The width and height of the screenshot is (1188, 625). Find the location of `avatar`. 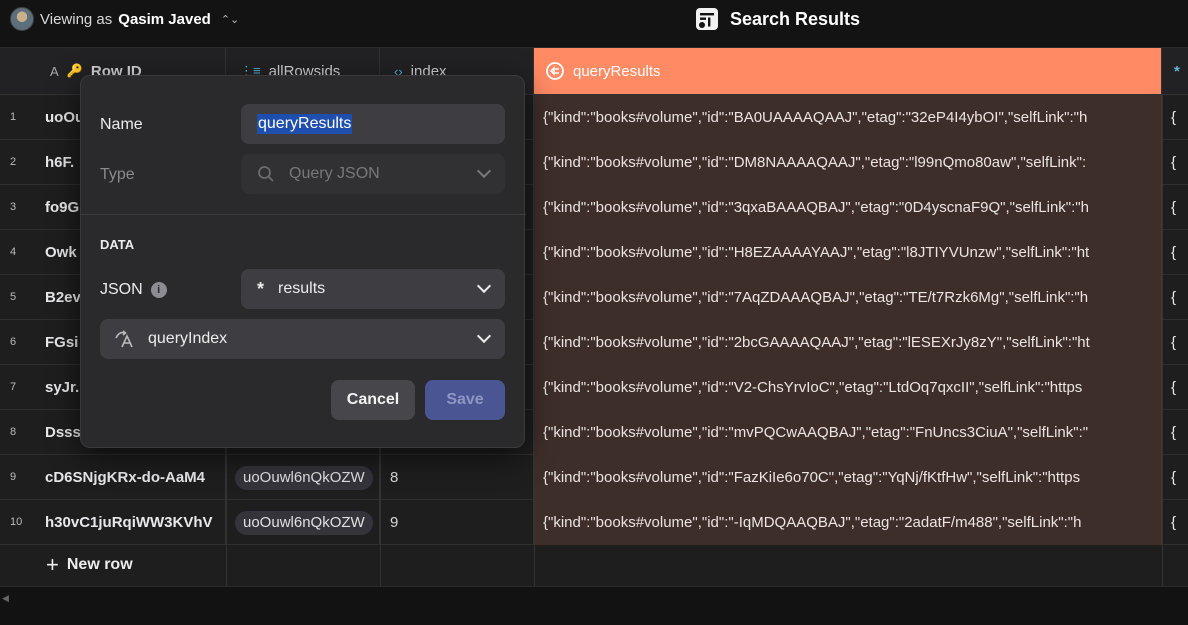

avatar is located at coordinates (22, 19).